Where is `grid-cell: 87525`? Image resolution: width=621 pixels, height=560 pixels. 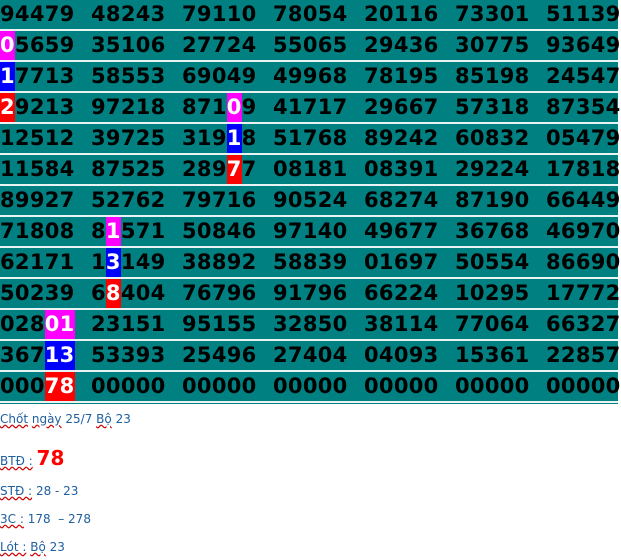
grid-cell: 87525 is located at coordinates (128, 169).